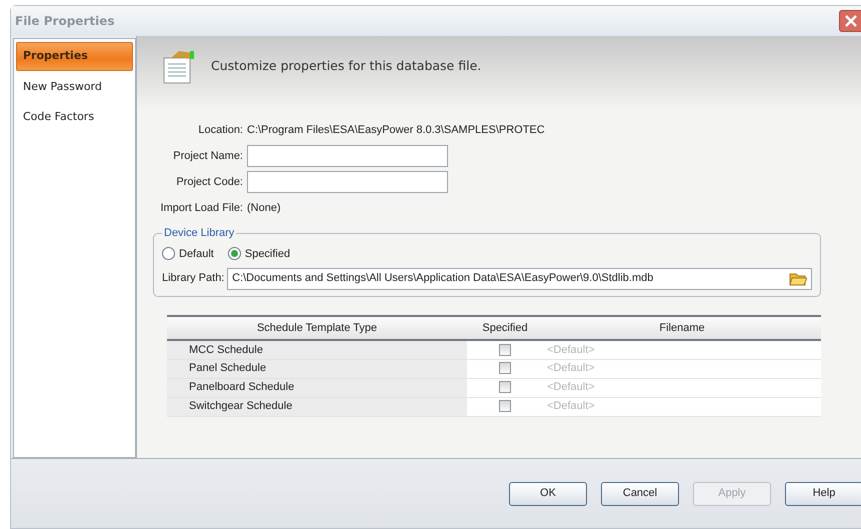 This screenshot has height=529, width=861. I want to click on sidebar-item: New Password, so click(74, 86).